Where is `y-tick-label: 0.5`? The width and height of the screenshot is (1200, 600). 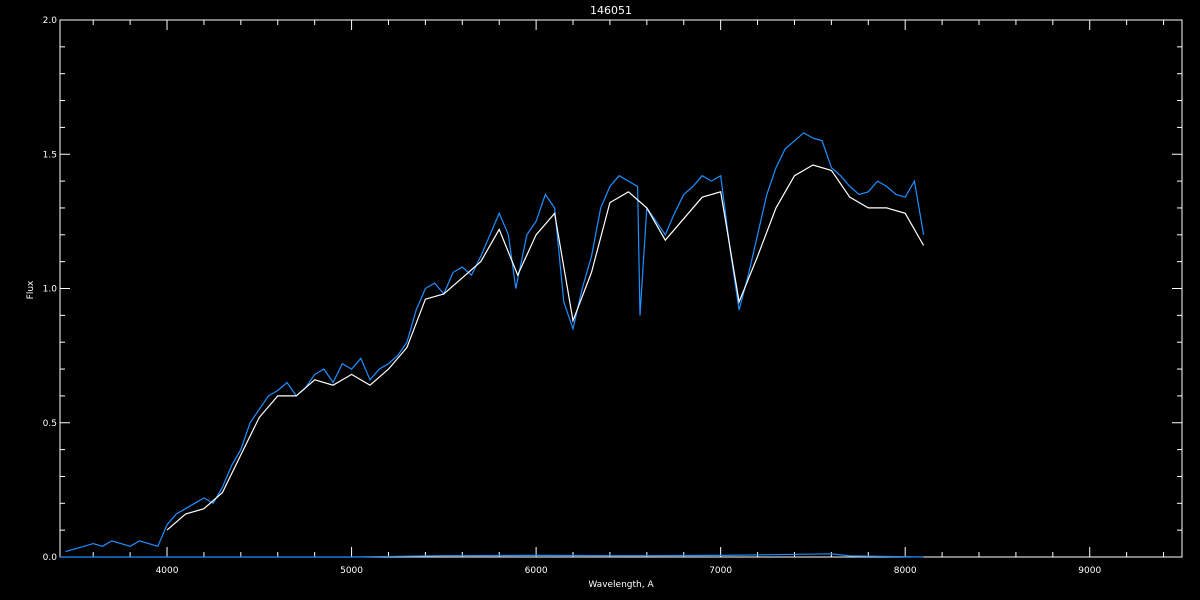 y-tick-label: 0.5 is located at coordinates (50, 424).